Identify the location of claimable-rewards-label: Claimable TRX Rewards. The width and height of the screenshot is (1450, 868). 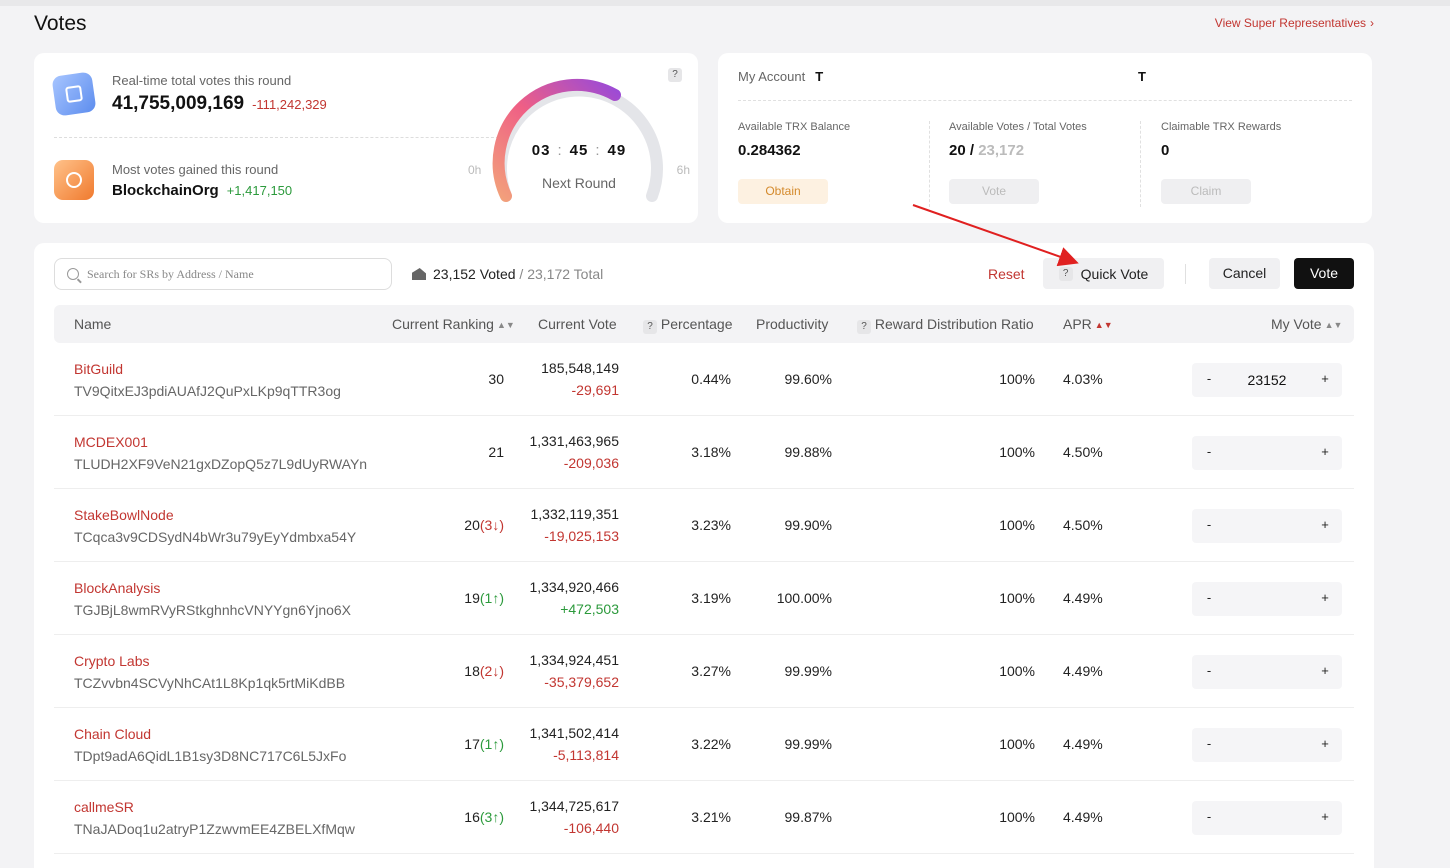
(1221, 127).